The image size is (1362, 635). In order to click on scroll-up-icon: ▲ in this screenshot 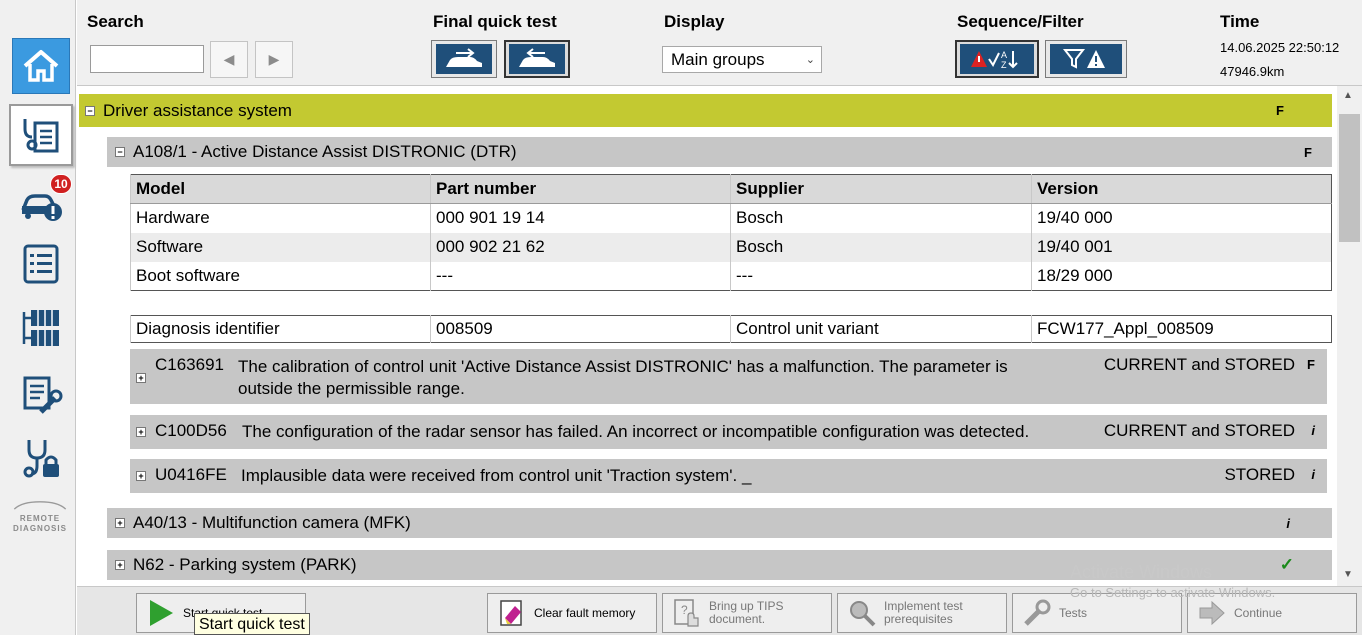, I will do `click(1348, 95)`.